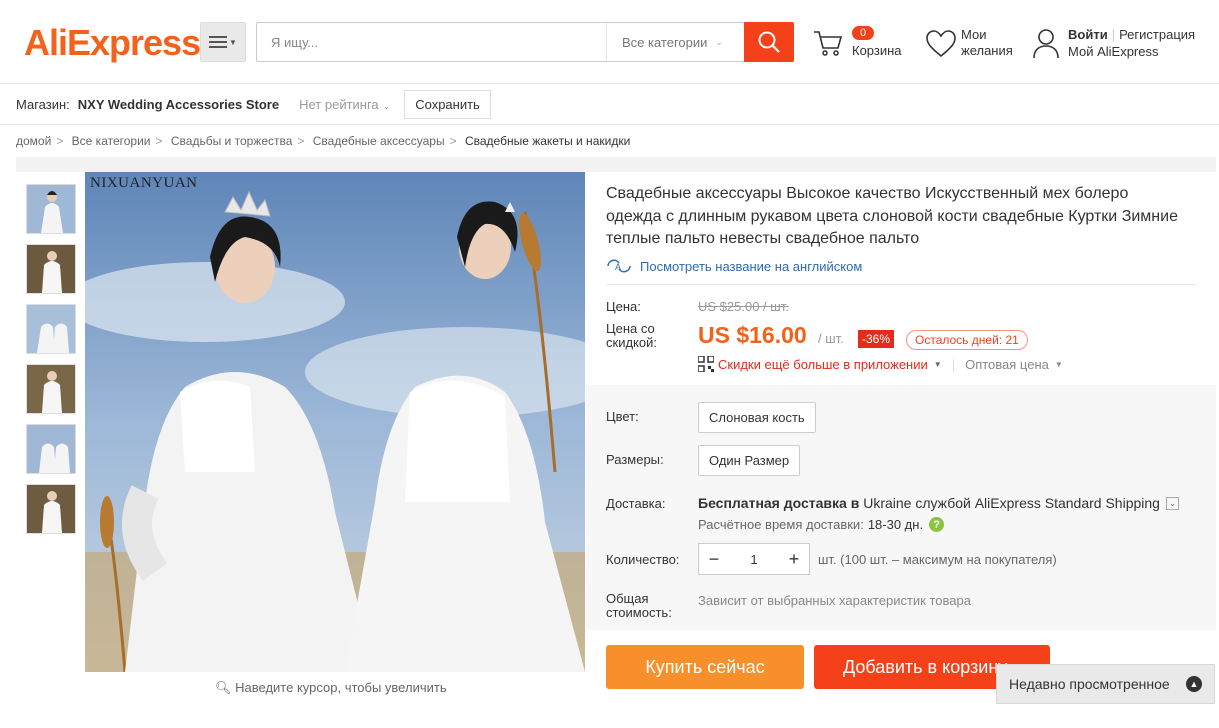 The image size is (1219, 728). I want to click on breadcrumb-wedding-accessories: Свадебные аксессуары, so click(379, 141).